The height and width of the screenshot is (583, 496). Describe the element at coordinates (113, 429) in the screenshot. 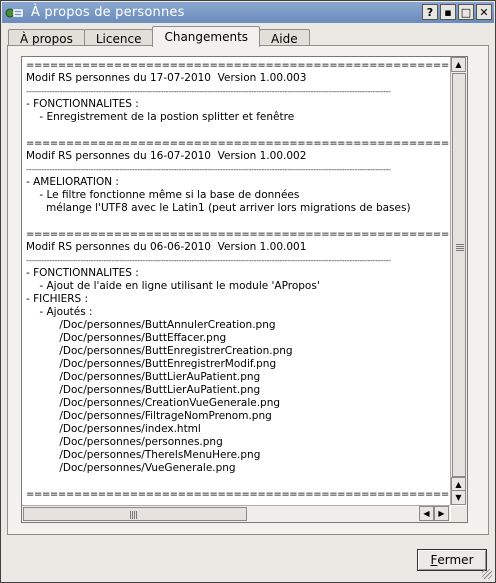

I see `changelog-line: /Doc/personnes/index.html` at that location.